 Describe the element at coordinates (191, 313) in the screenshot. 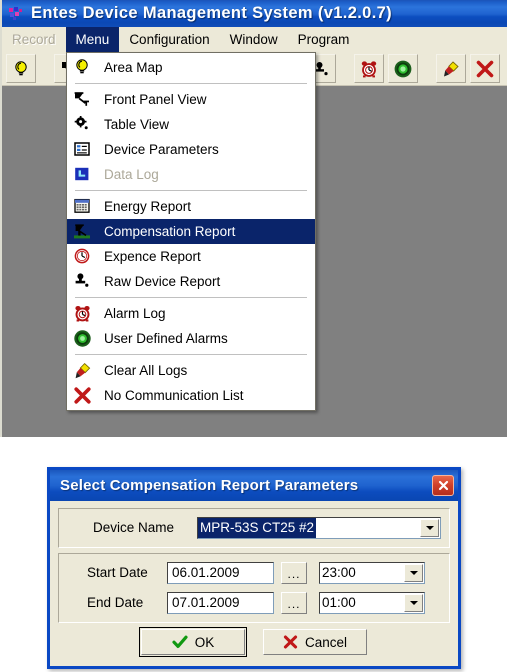

I see `menu-item-alarm-log: Alarm Log` at that location.